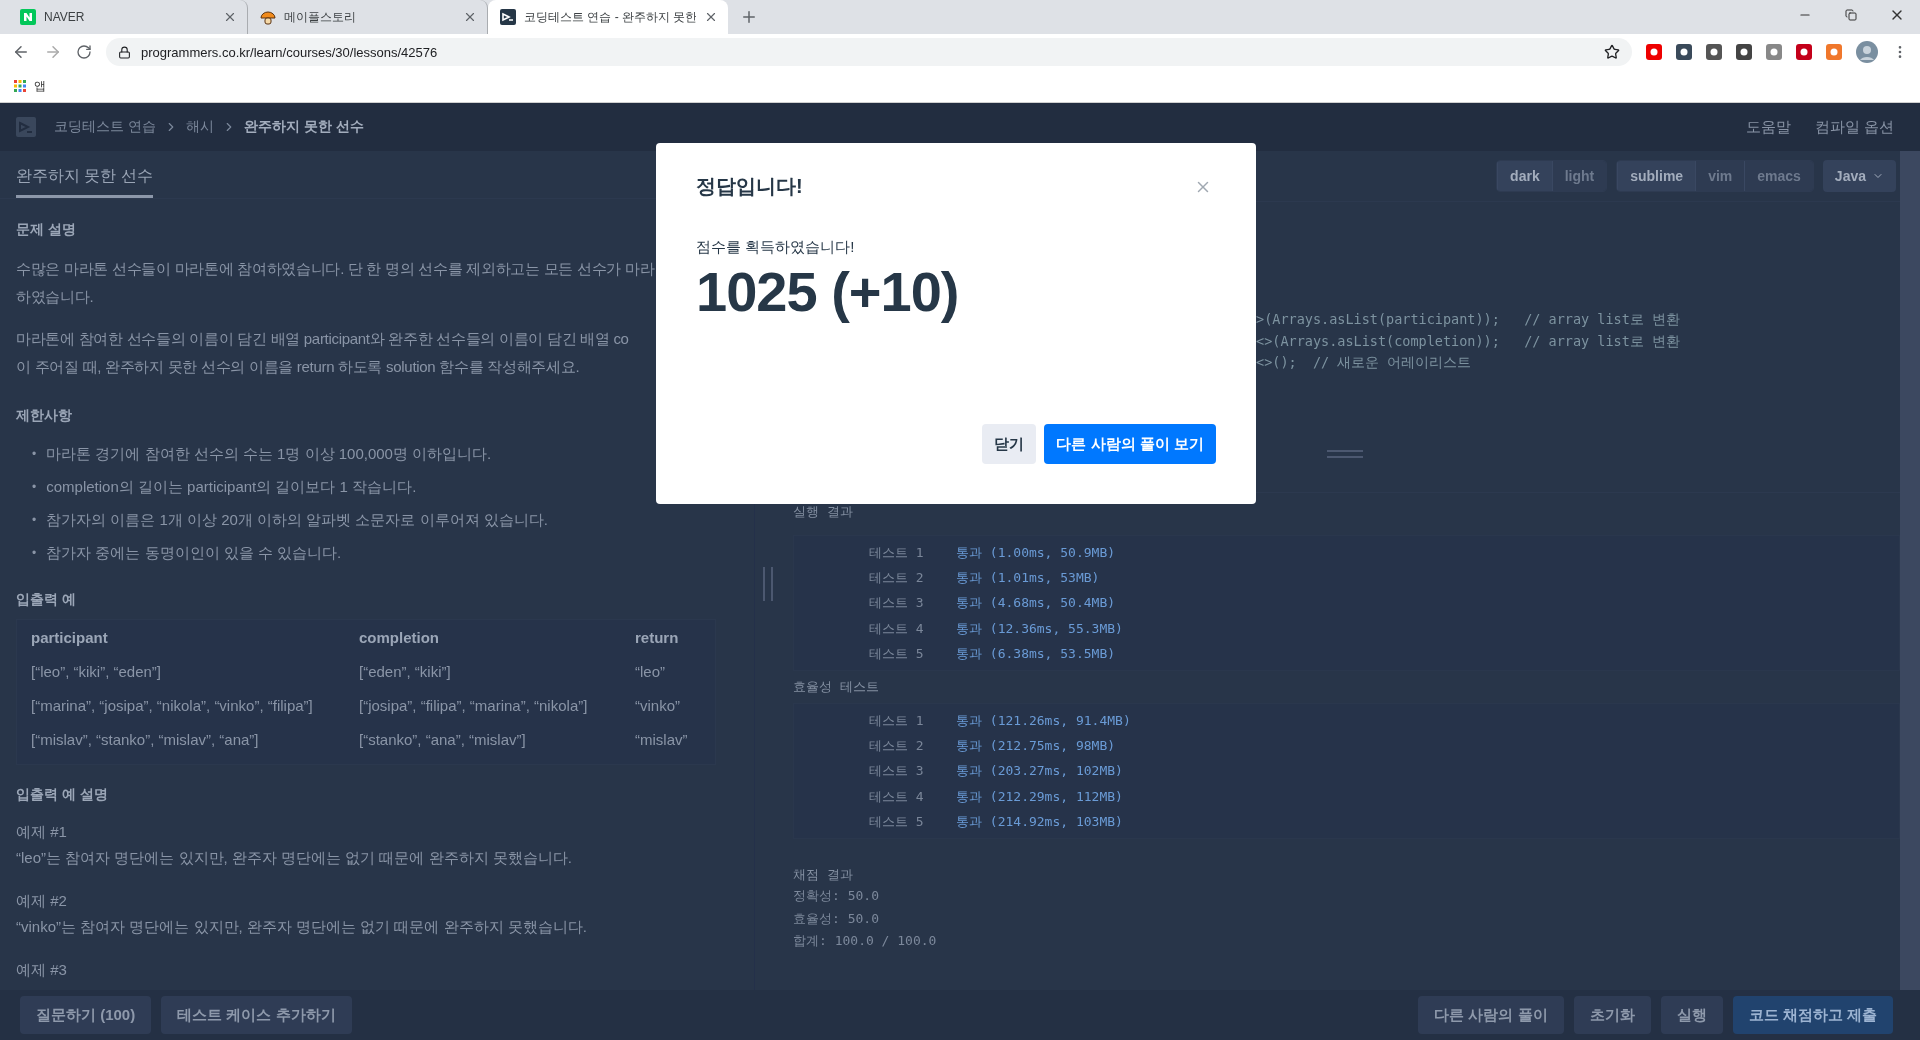 The width and height of the screenshot is (1920, 1040). I want to click on table-cell-text: “vinko”, so click(658, 705).